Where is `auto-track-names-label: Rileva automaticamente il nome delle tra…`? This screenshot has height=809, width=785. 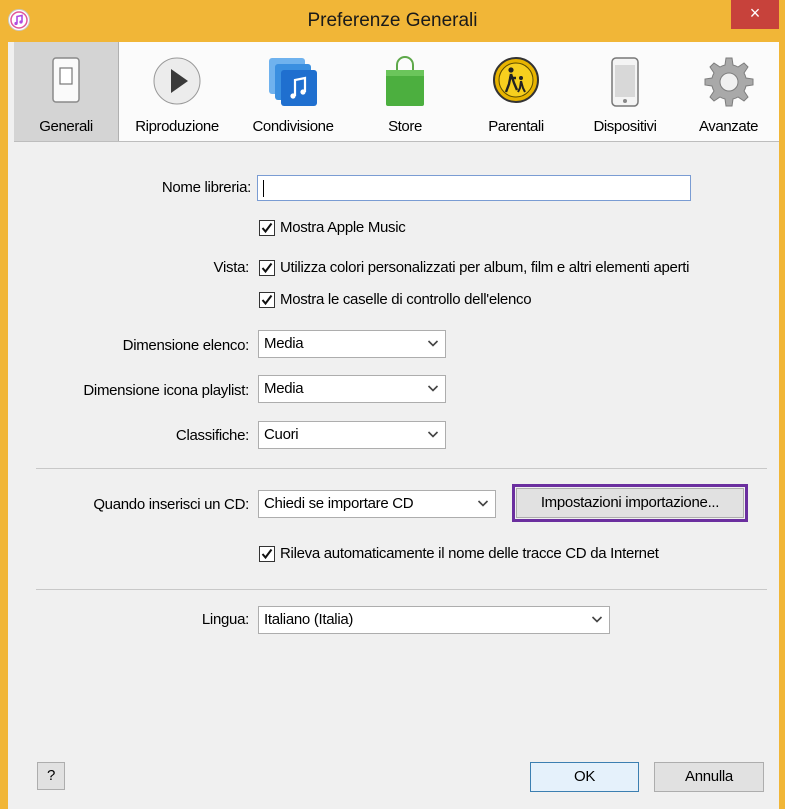
auto-track-names-label: Rileva automaticamente il nome delle tra… is located at coordinates (469, 553).